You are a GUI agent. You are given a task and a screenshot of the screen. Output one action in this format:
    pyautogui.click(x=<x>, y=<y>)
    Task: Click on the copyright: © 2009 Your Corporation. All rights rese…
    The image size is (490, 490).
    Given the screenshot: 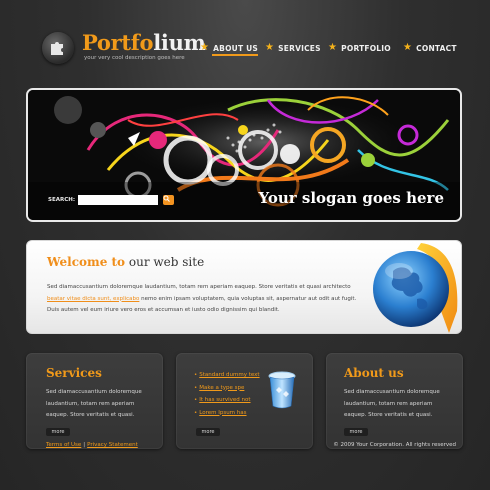 What is the action you would take?
    pyautogui.click(x=394, y=445)
    